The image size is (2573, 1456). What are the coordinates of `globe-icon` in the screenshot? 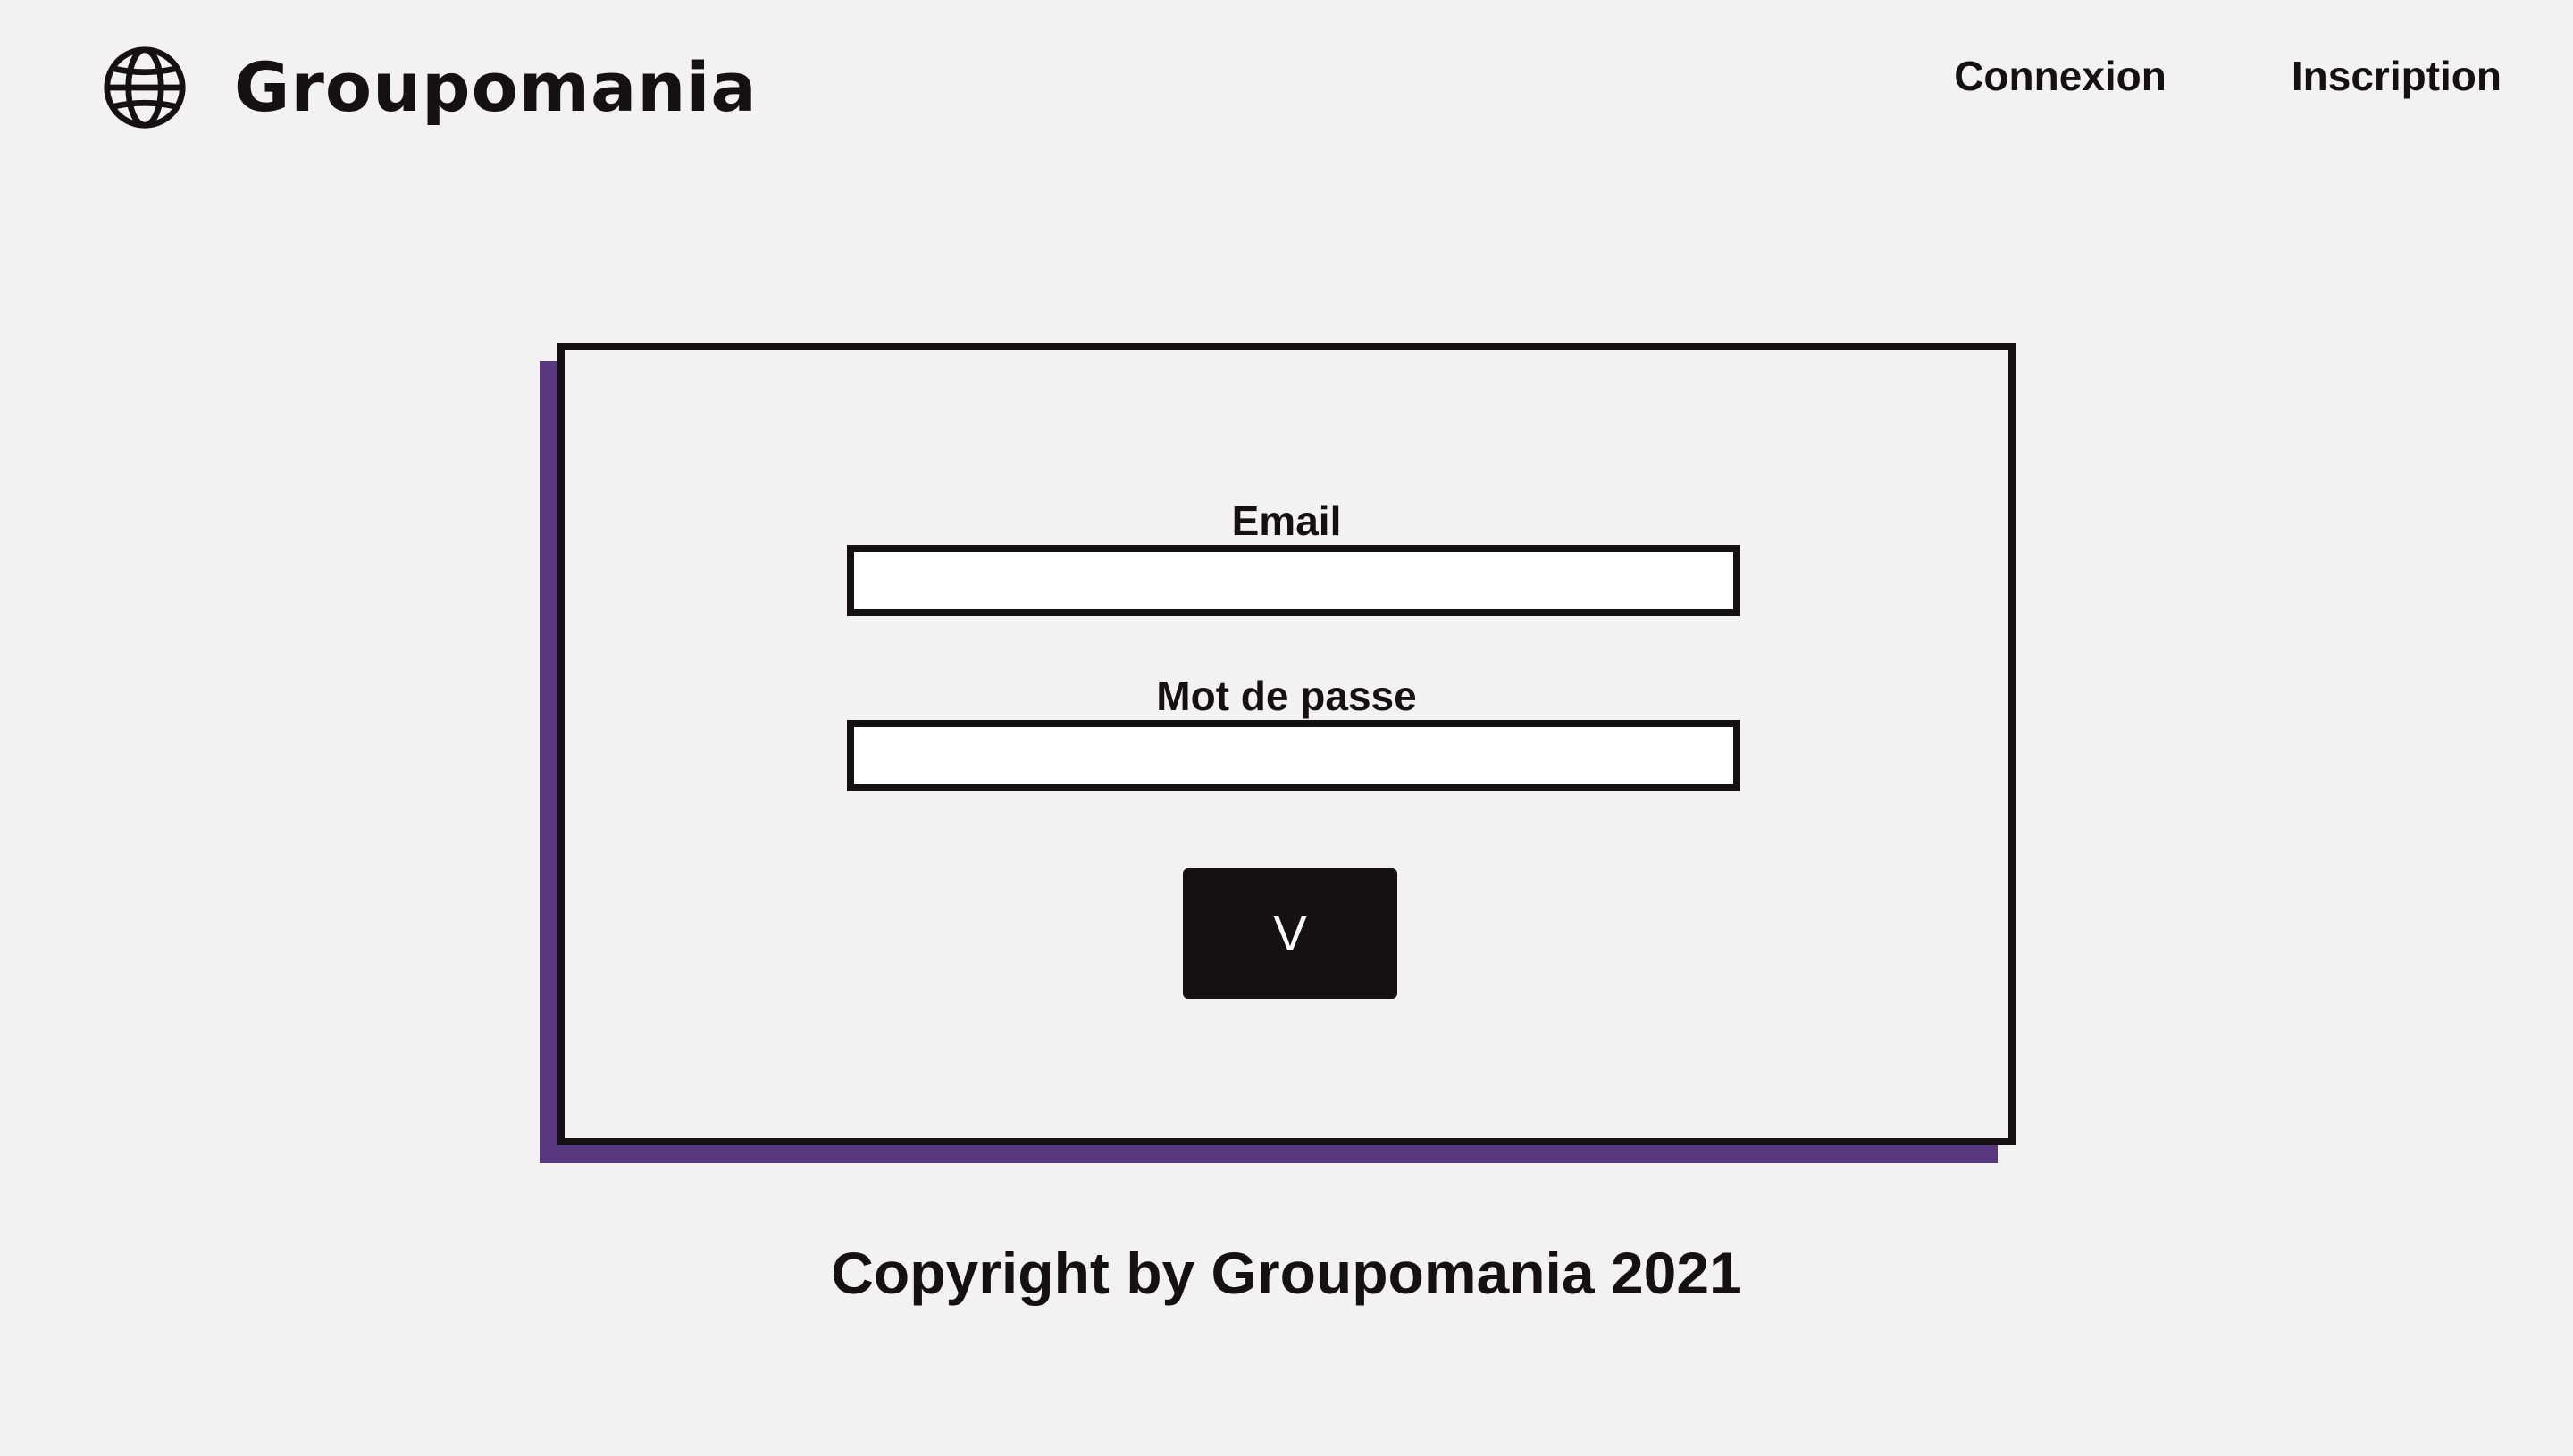 It's located at (145, 87).